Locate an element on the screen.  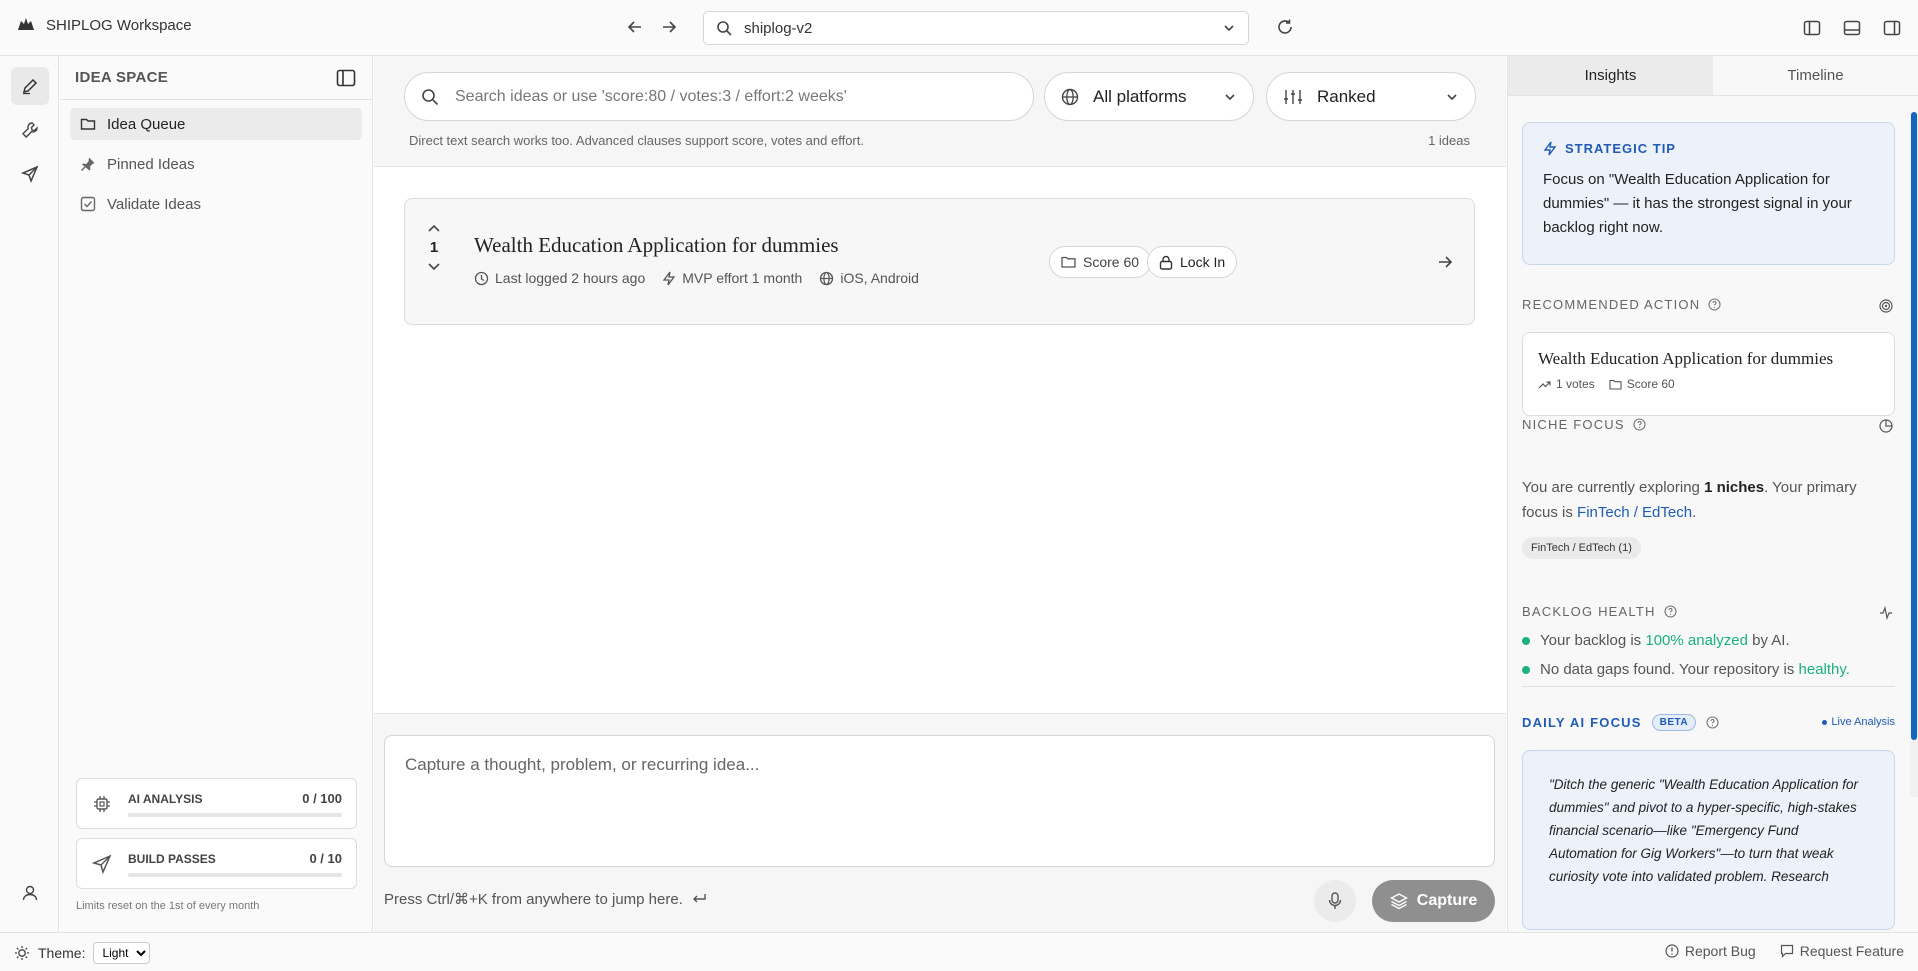
logged-meta: Last logged 2 hours ago is located at coordinates (559, 278).